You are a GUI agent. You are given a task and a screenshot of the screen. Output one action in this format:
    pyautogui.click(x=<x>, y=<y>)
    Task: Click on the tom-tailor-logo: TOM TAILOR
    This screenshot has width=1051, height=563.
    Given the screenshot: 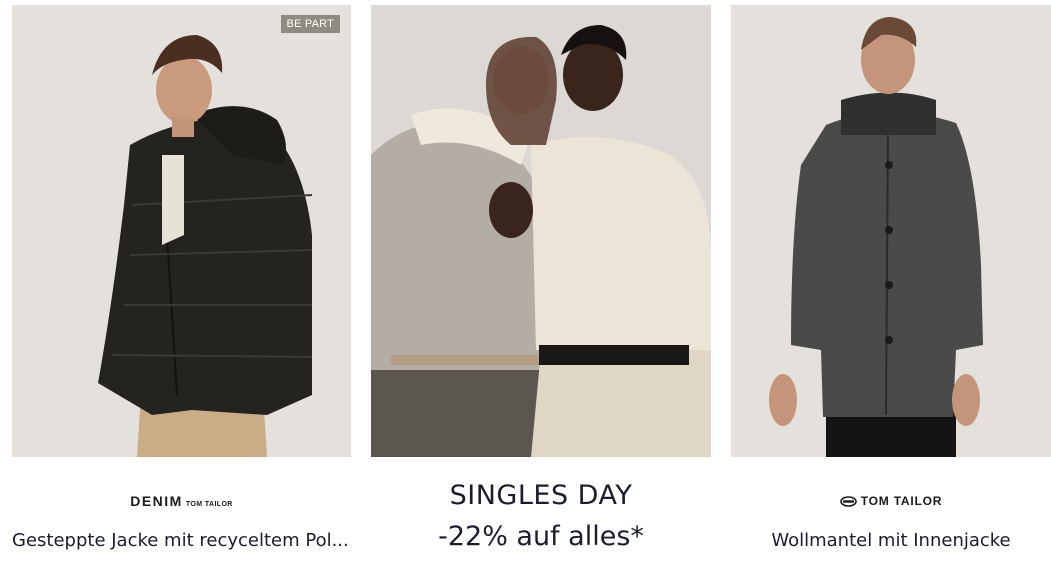 What is the action you would take?
    pyautogui.click(x=891, y=501)
    